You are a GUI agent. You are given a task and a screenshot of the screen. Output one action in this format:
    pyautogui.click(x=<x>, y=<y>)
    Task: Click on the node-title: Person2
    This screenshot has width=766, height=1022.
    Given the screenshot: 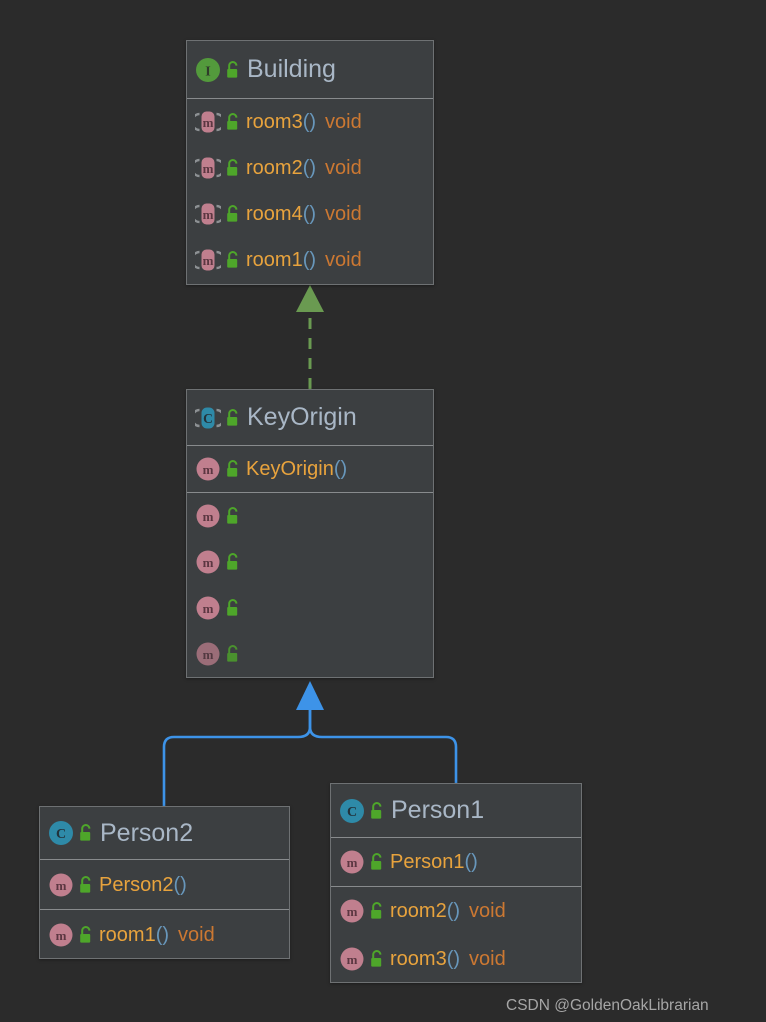 What is the action you would take?
    pyautogui.click(x=147, y=832)
    